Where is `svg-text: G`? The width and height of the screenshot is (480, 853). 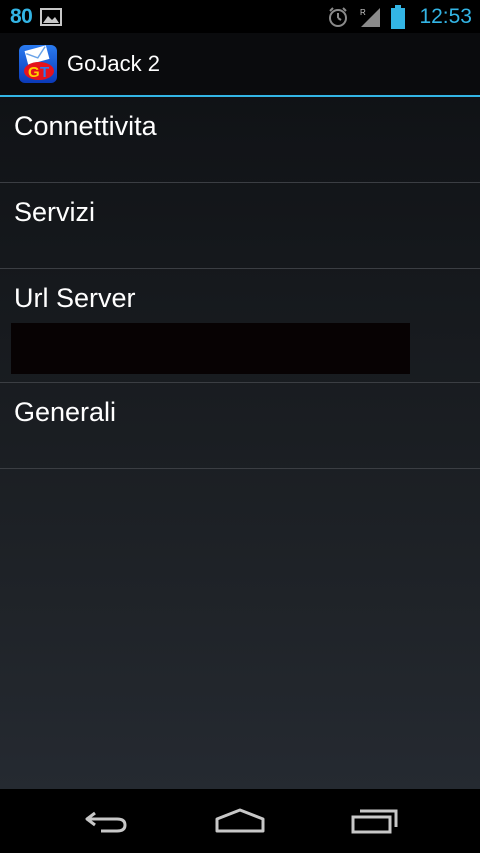
svg-text: G is located at coordinates (34, 72).